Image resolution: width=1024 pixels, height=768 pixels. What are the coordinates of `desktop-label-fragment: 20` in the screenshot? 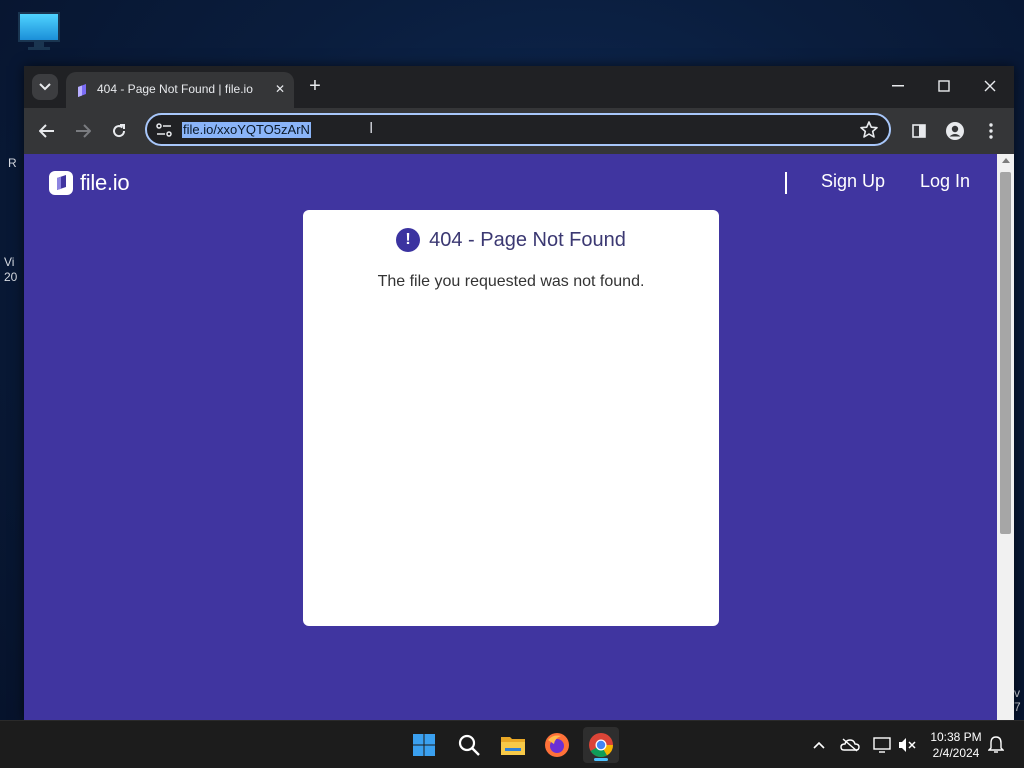 It's located at (11, 277).